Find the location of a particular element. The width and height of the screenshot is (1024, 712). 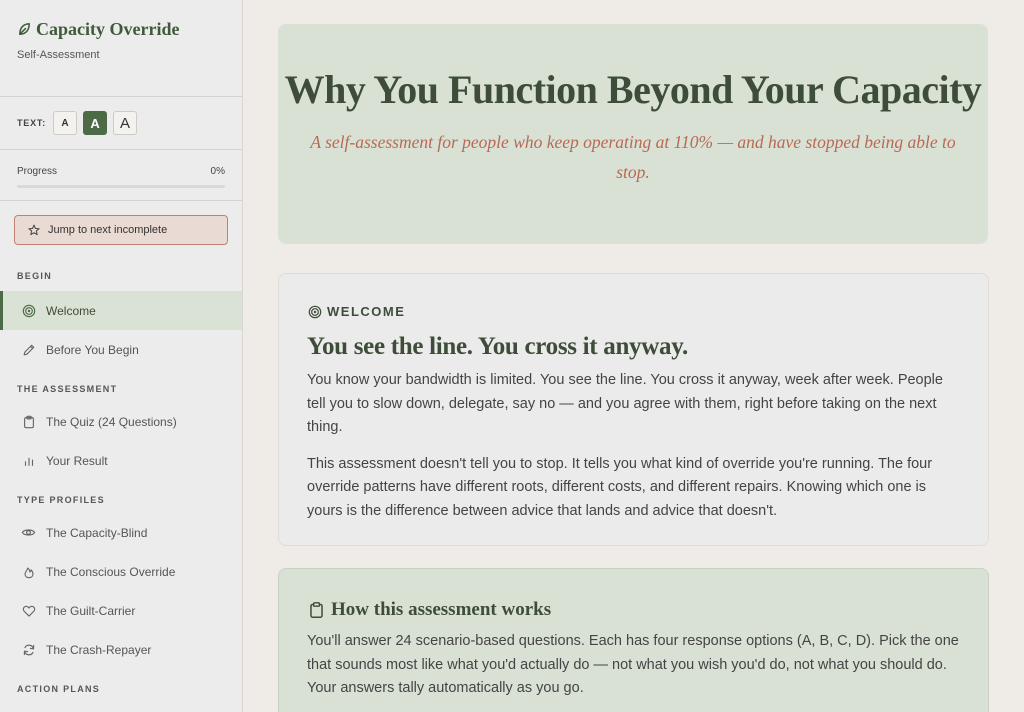

nav-item-label: The Guilt-Carrier is located at coordinates (91, 610).